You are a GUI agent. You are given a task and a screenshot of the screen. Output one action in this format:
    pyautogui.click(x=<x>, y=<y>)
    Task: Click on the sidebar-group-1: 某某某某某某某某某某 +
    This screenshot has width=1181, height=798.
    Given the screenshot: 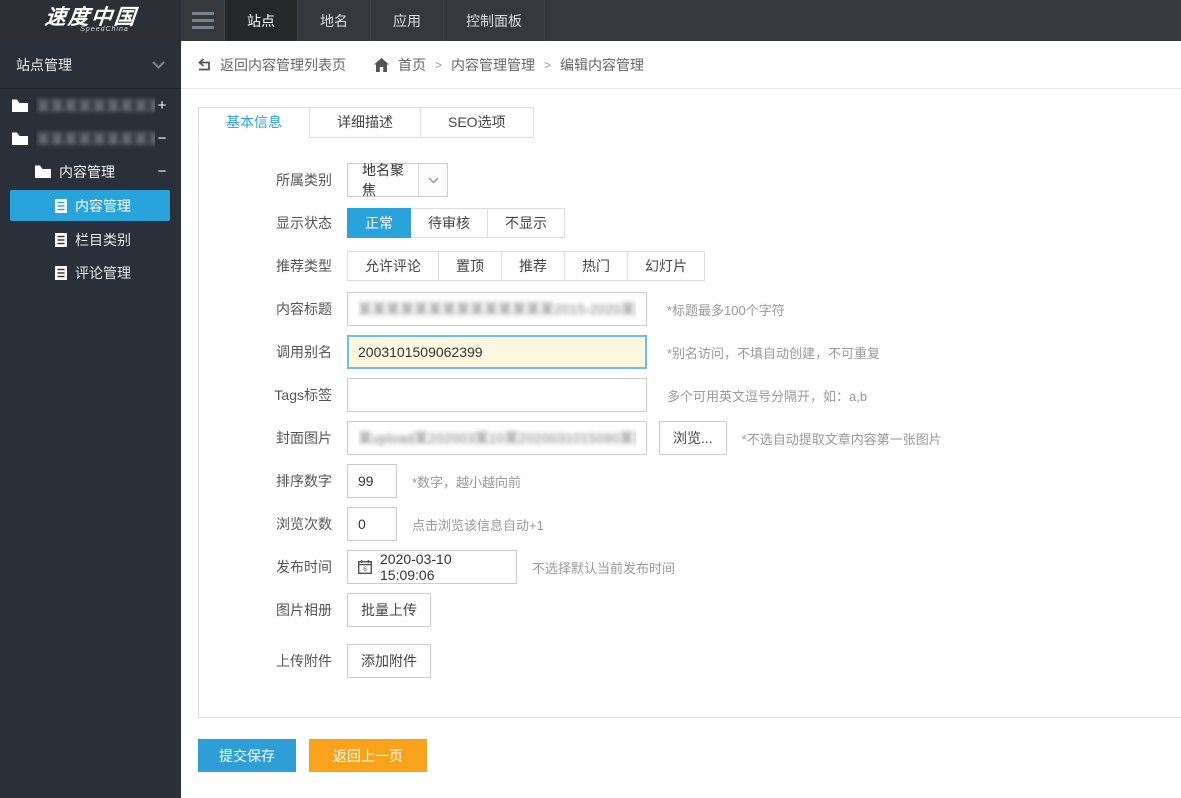 What is the action you would take?
    pyautogui.click(x=90, y=105)
    